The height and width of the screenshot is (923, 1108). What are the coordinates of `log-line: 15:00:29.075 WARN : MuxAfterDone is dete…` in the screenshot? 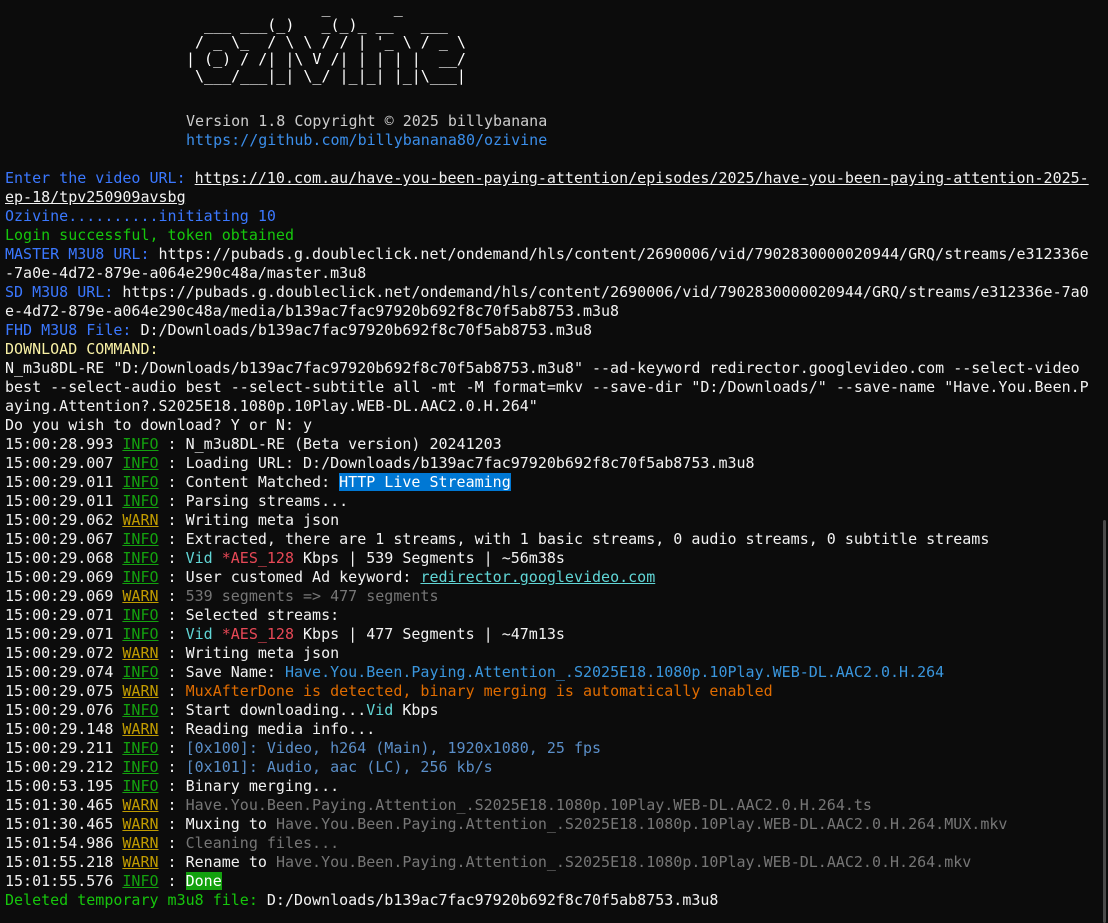 It's located at (389, 691).